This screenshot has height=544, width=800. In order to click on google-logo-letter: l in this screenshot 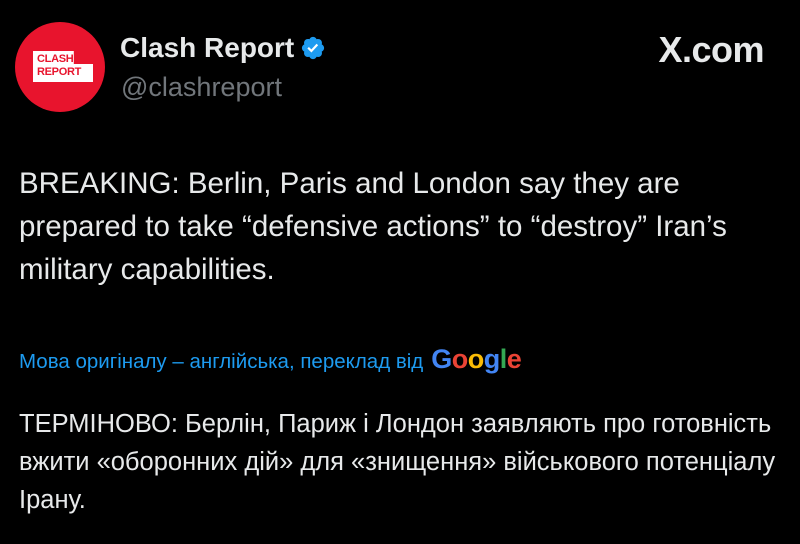, I will do `click(503, 359)`.